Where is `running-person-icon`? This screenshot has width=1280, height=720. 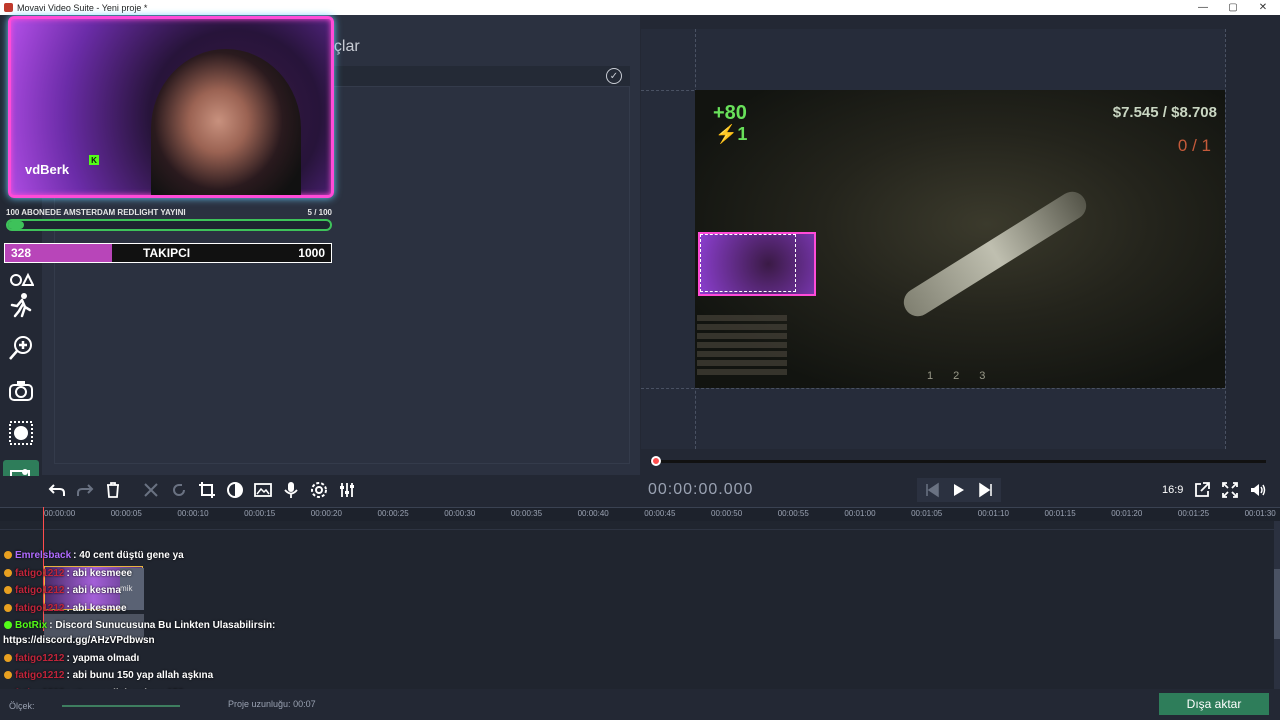
running-person-icon is located at coordinates (21, 305).